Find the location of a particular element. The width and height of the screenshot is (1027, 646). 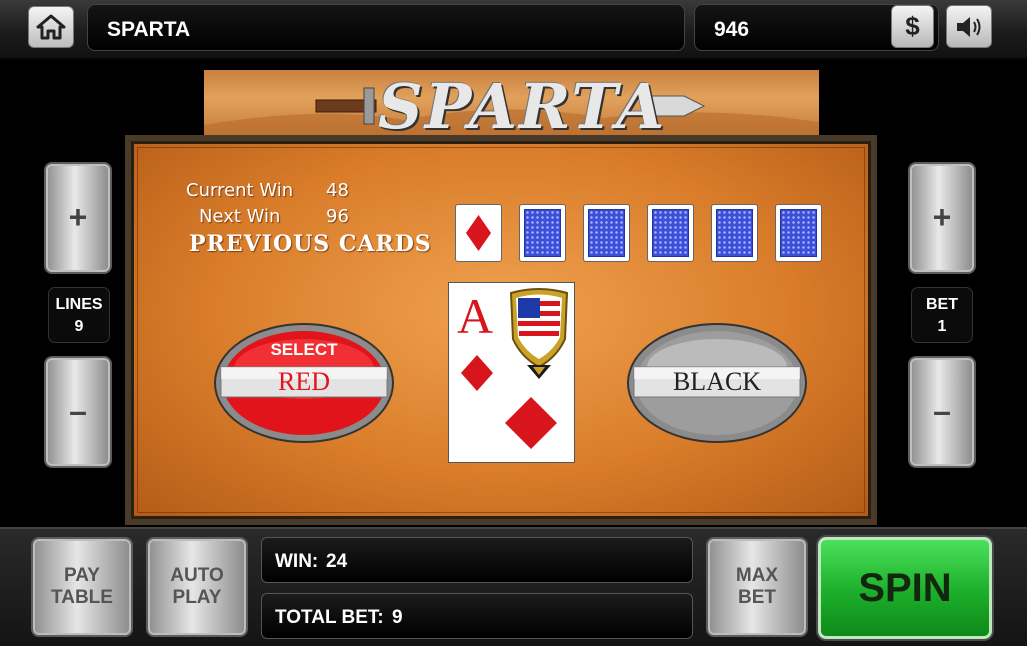

home-button is located at coordinates (51, 27).